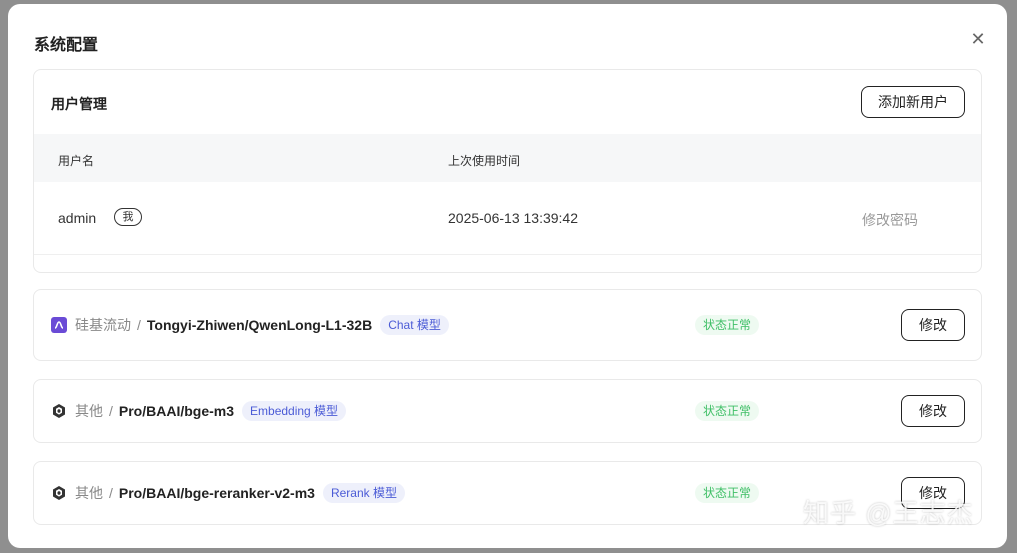  What do you see at coordinates (76, 161) in the screenshot?
I see `column-header-username: 用户名` at bounding box center [76, 161].